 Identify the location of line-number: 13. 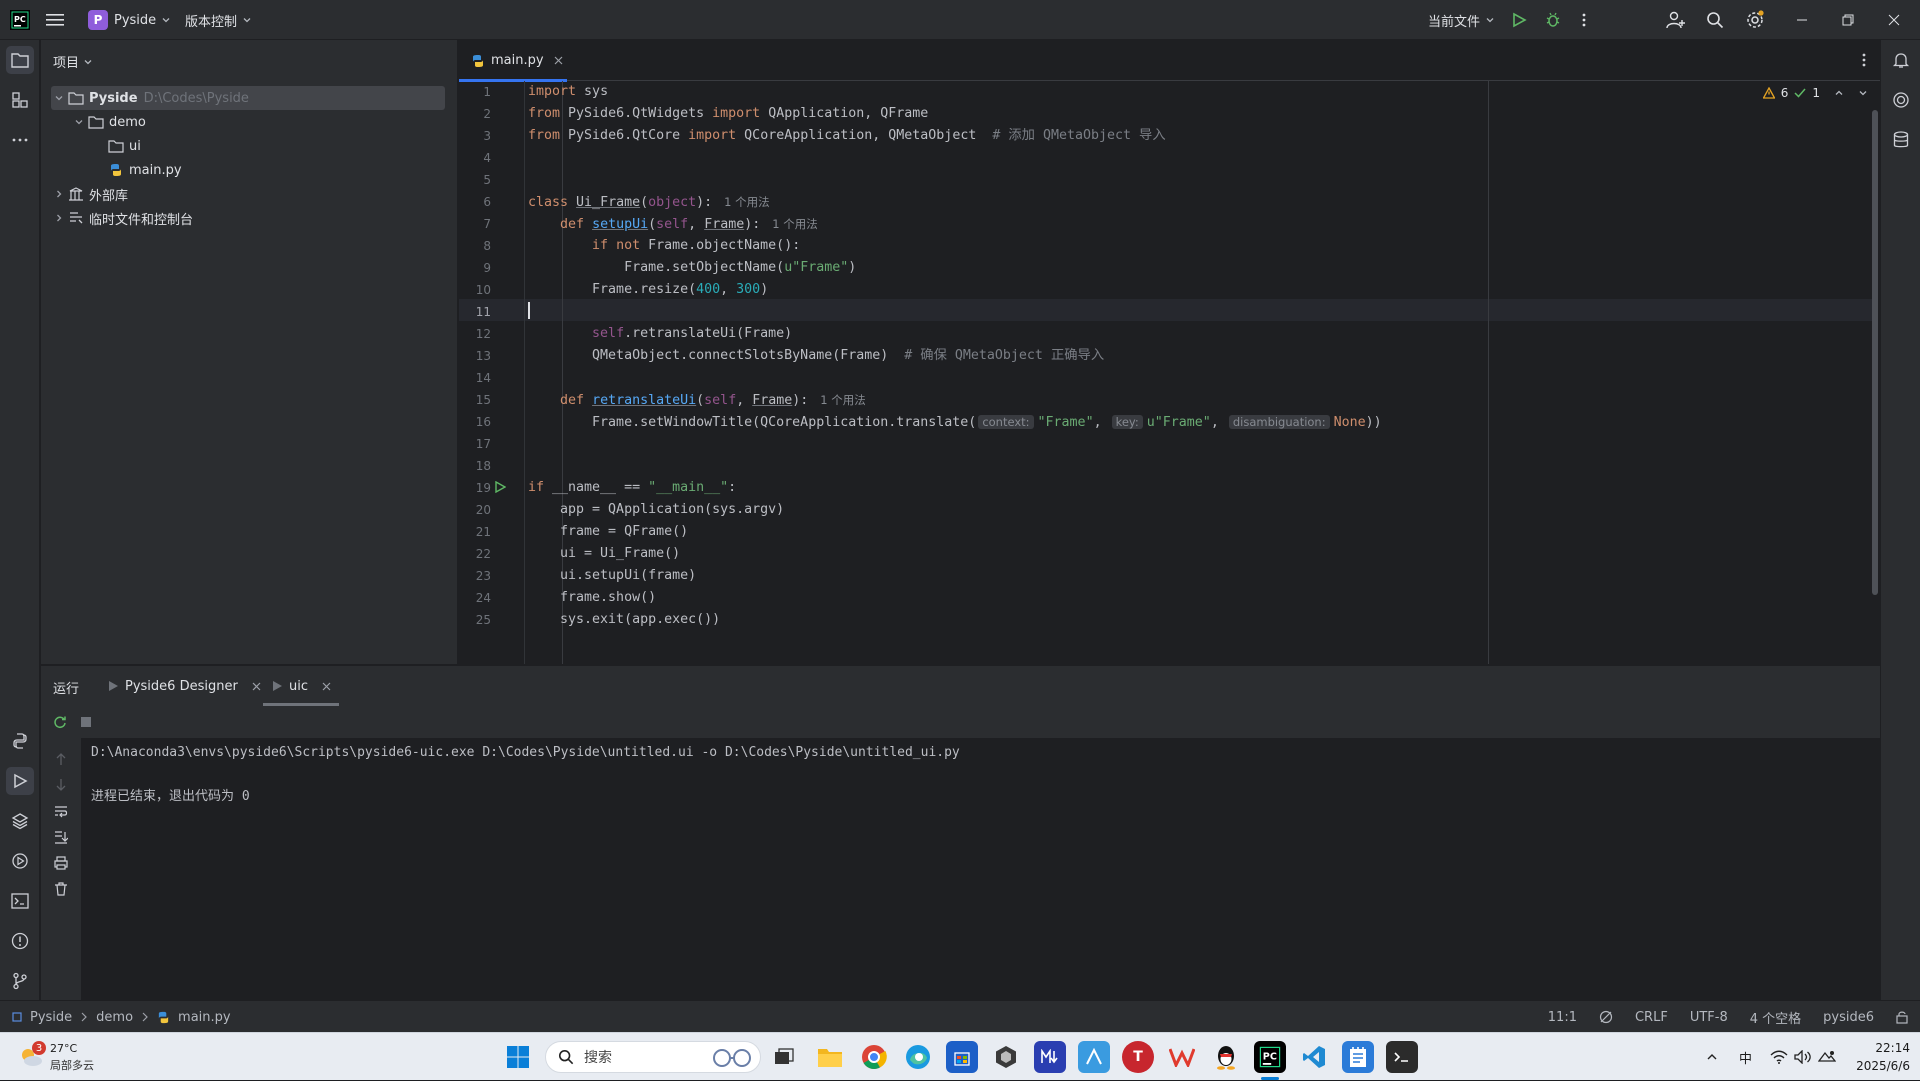
(475, 356).